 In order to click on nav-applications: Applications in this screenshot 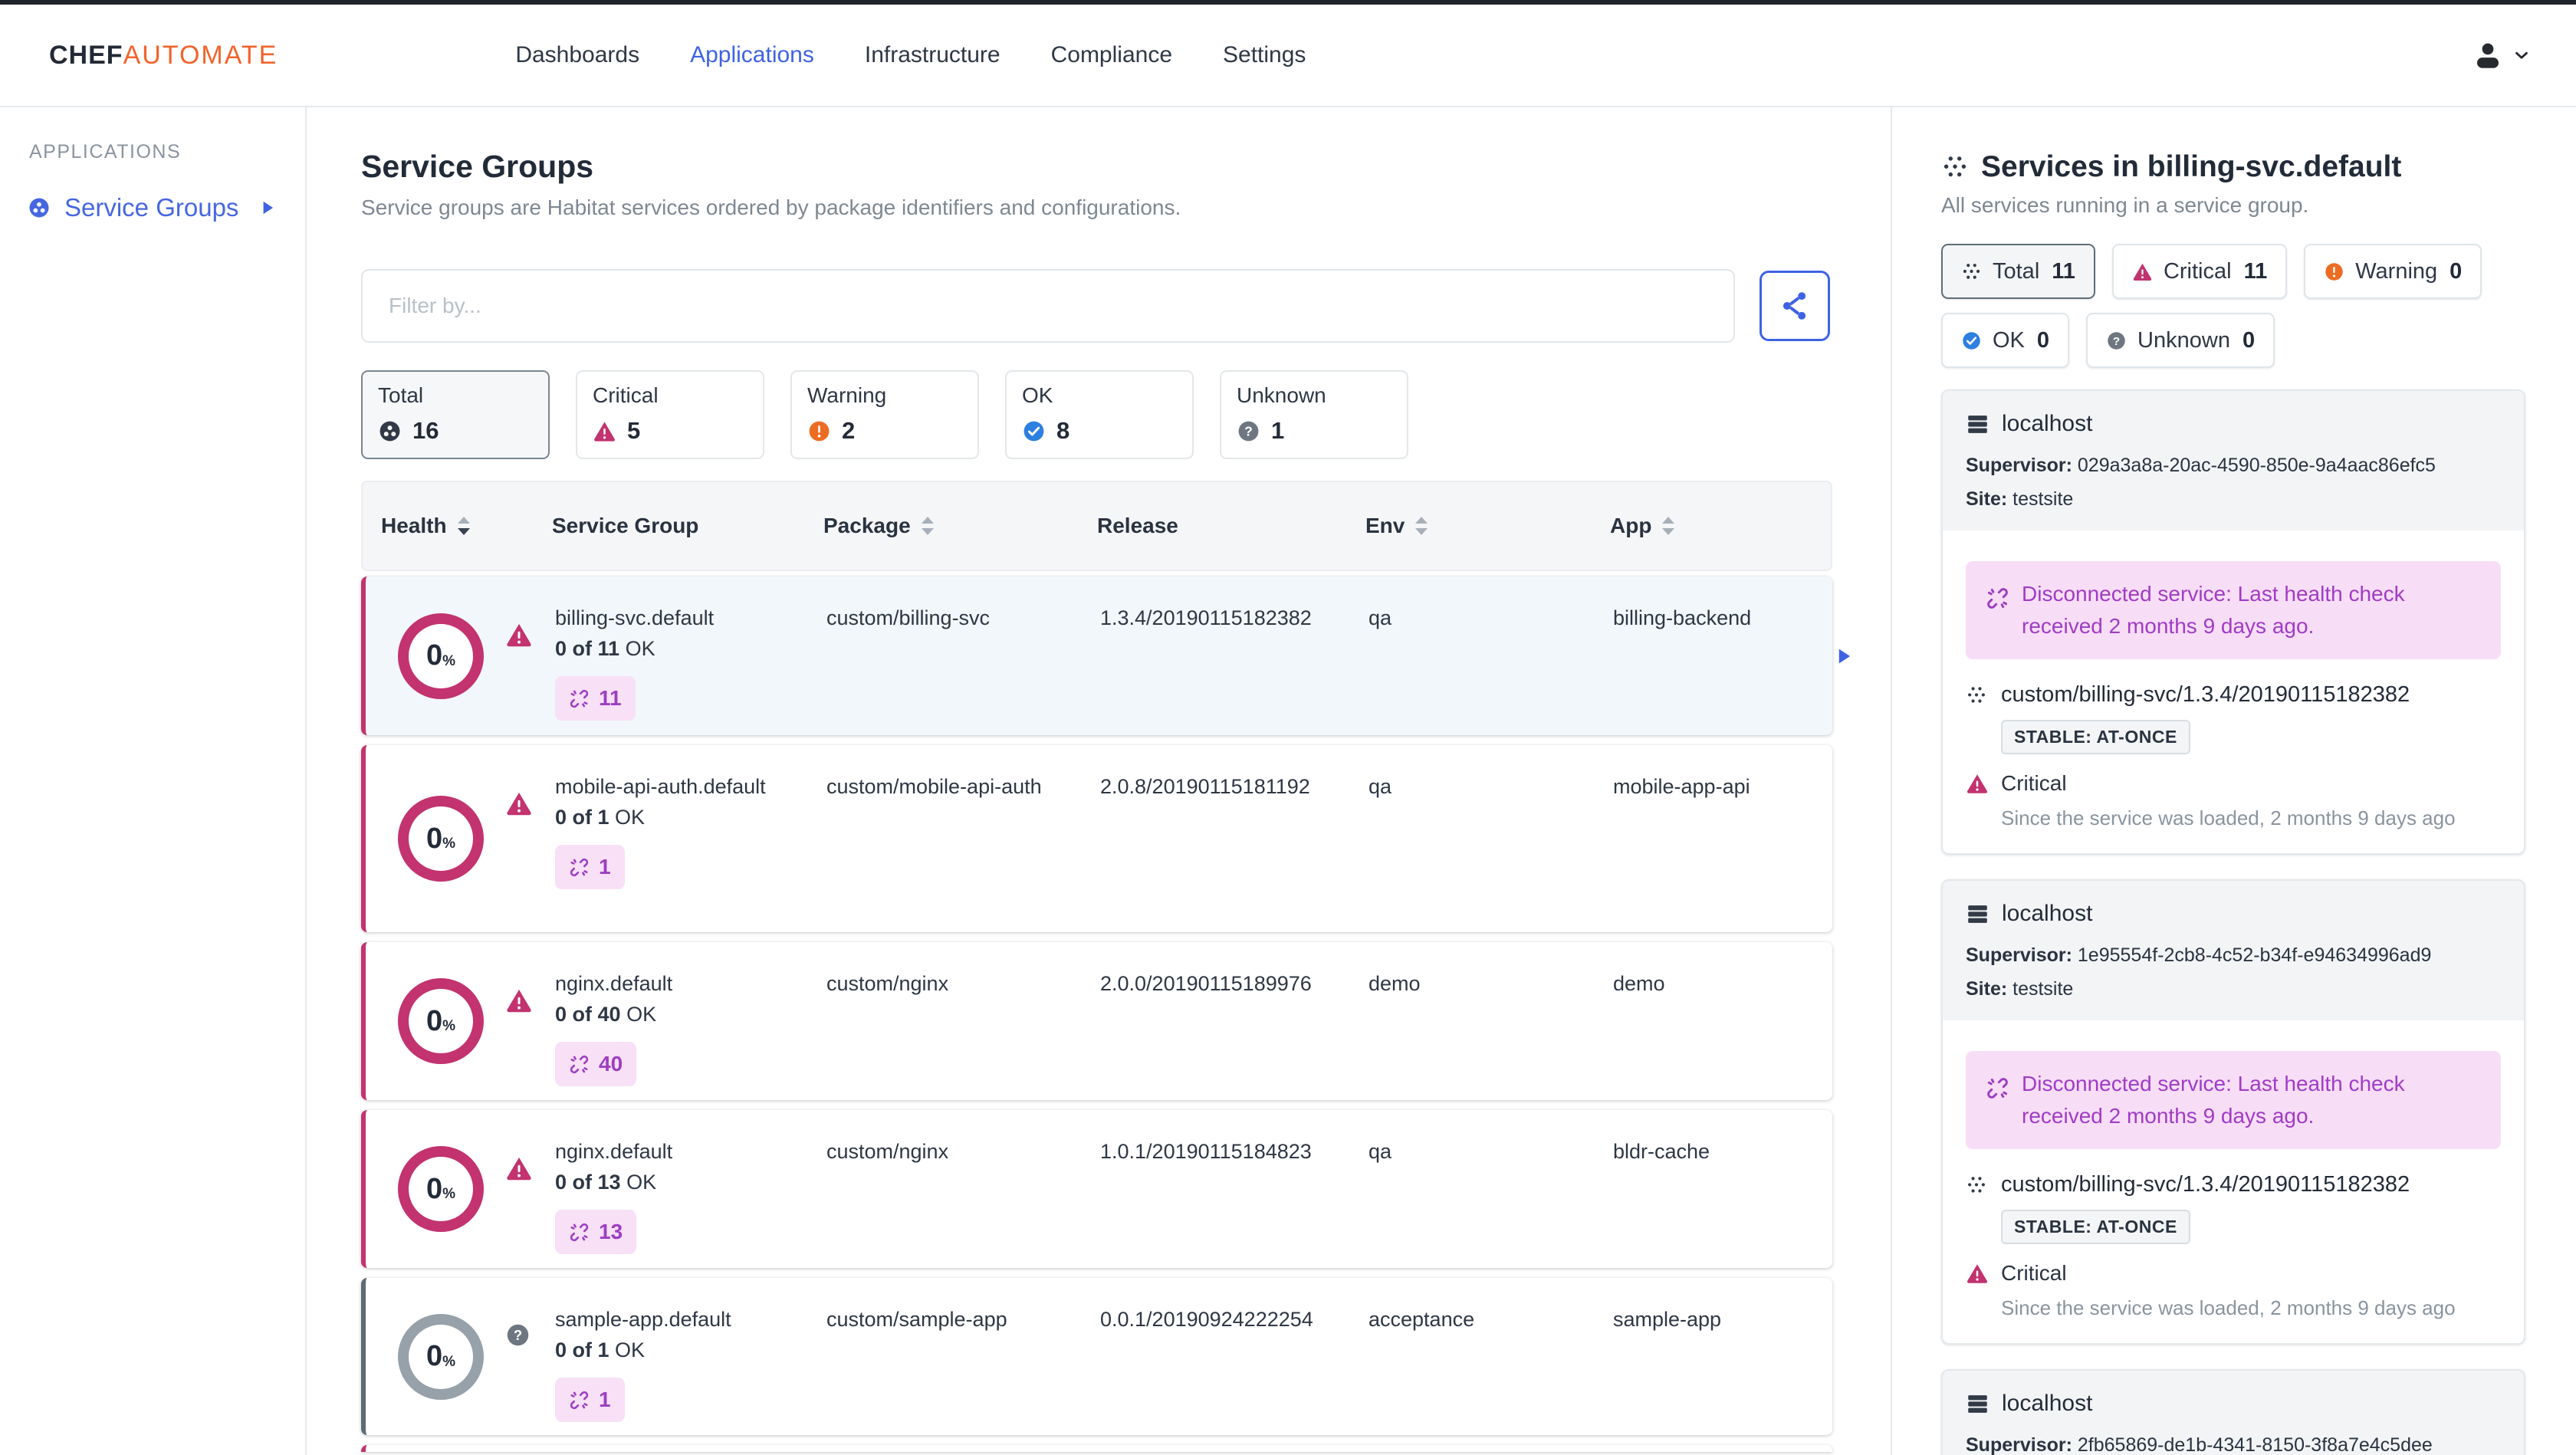, I will do `click(752, 55)`.